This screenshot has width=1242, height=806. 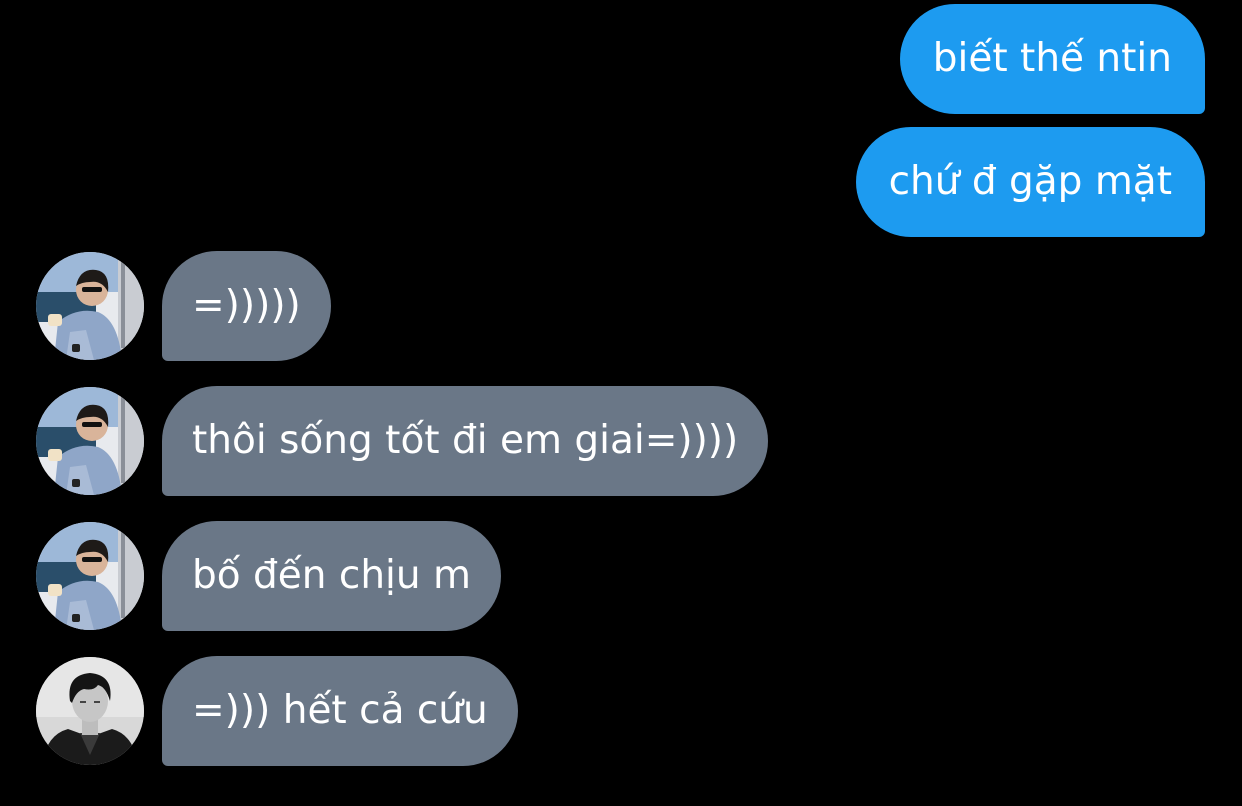 I want to click on received-message-bubble: thôi sống tốt đi em giai=)))), so click(x=465, y=441).